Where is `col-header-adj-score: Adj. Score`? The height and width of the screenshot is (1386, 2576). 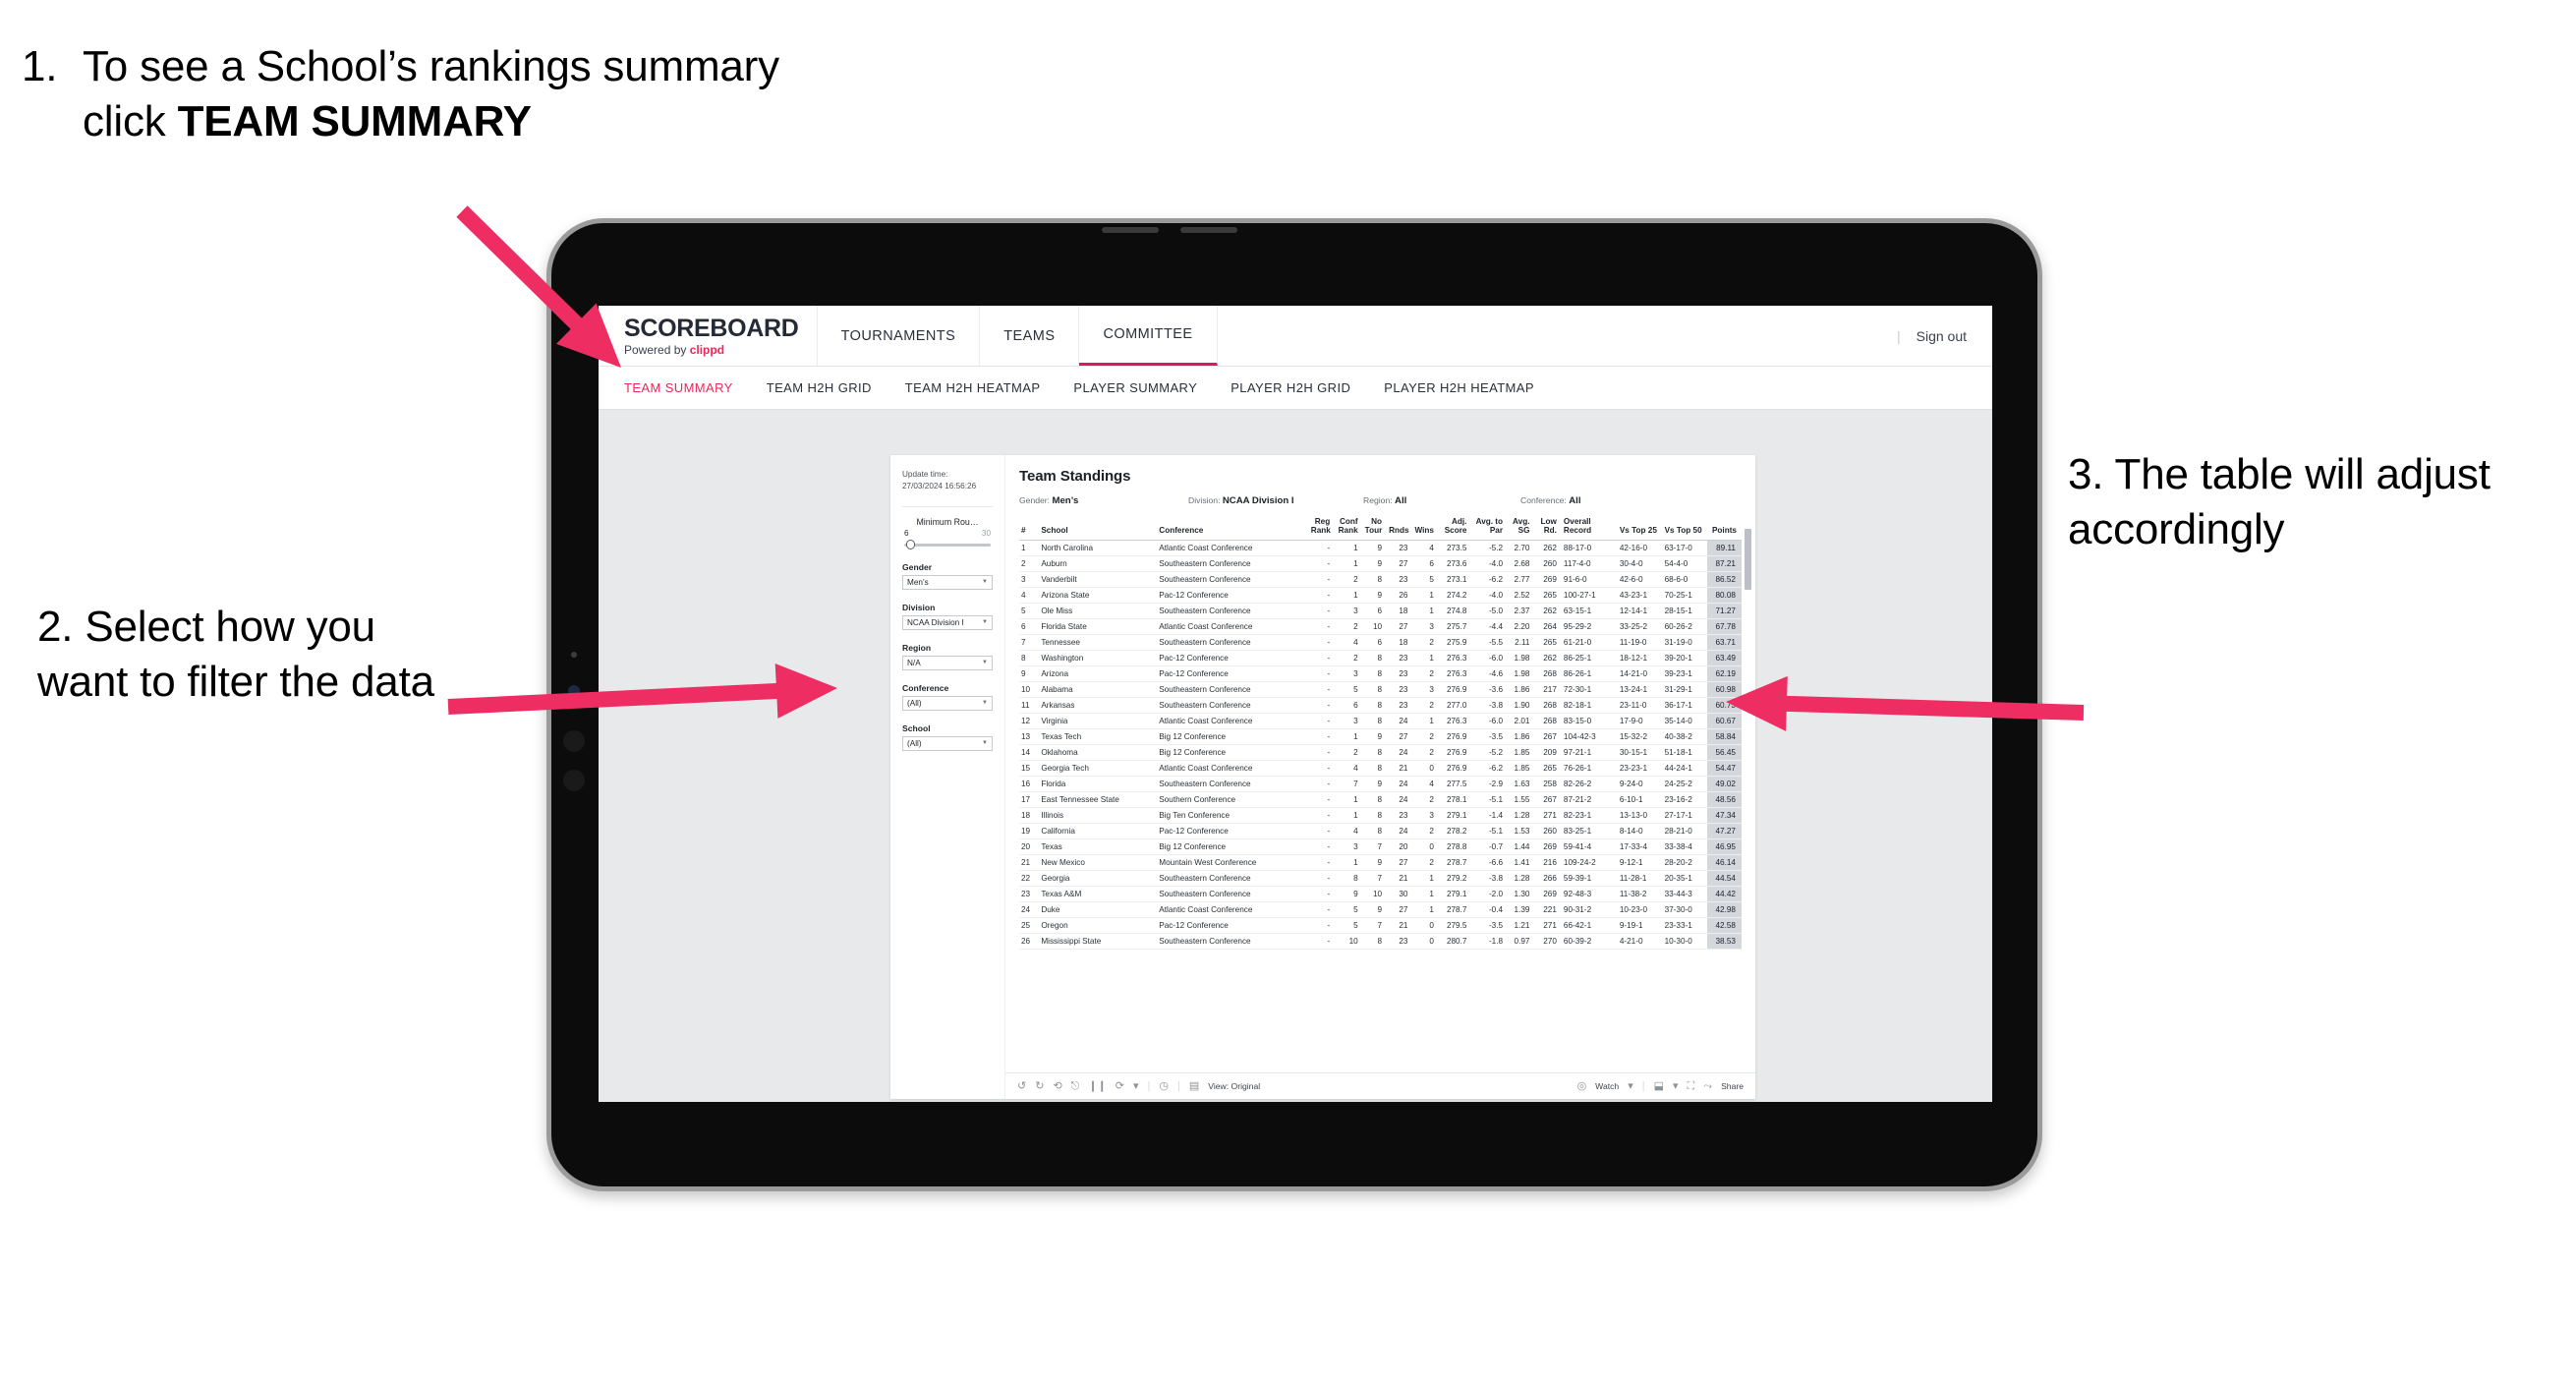
col-header-adj-score: Adj. Score is located at coordinates (1455, 528).